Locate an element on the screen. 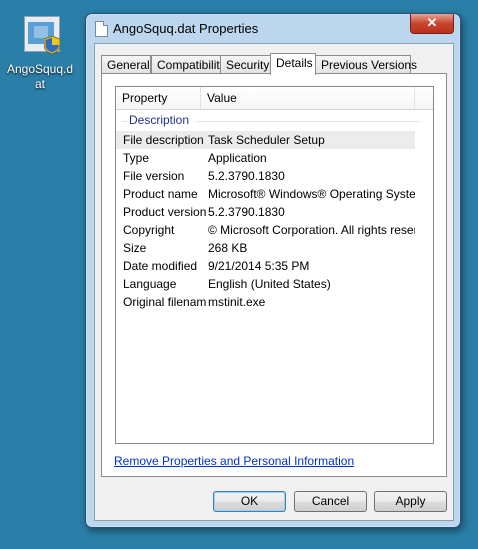 The height and width of the screenshot is (549, 478). property-key: Product version is located at coordinates (165, 212).